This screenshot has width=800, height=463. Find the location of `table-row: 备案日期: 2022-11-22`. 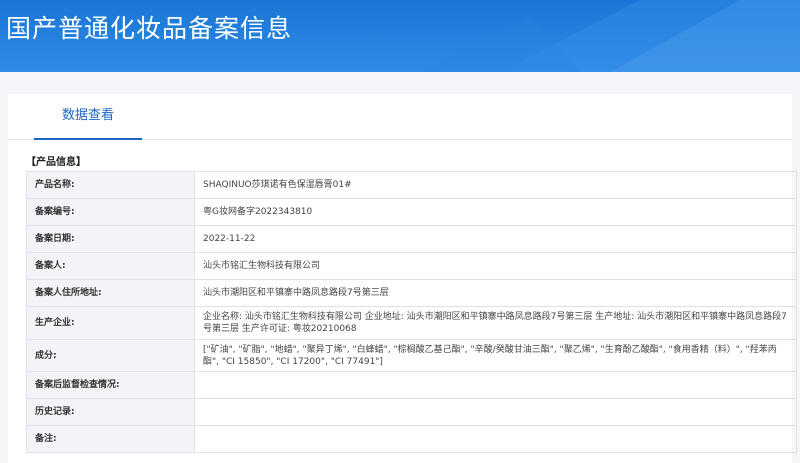

table-row: 备案日期: 2022-11-22 is located at coordinates (411, 239).